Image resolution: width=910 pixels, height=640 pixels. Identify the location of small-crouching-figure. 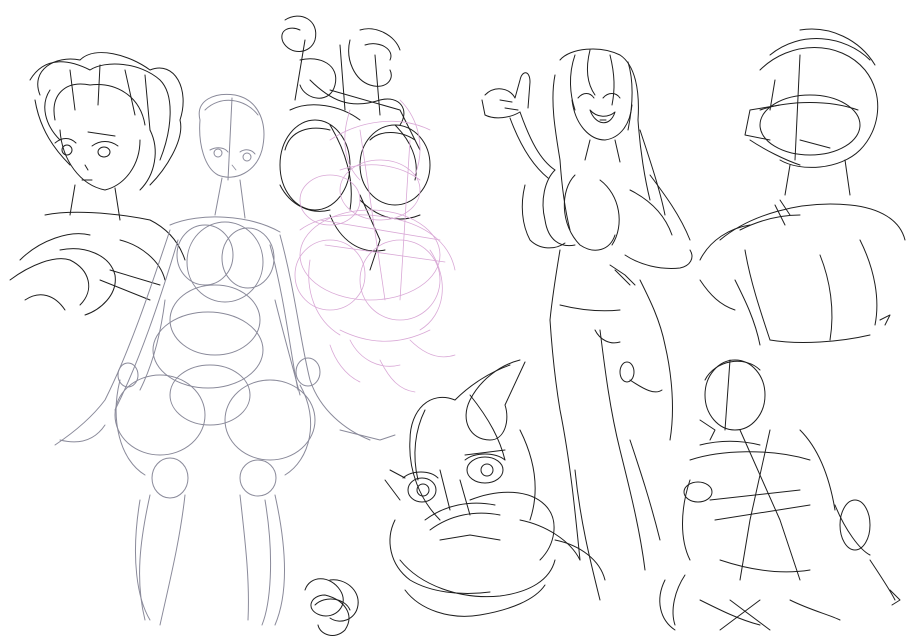
(780, 495).